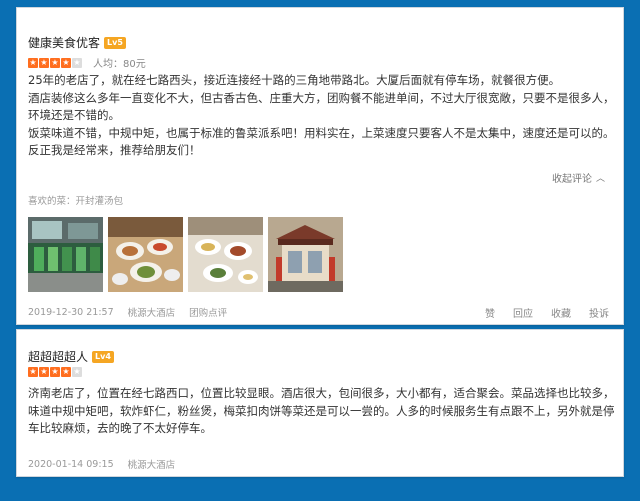  I want to click on review-photo-restaurant-entrance, so click(305, 254).